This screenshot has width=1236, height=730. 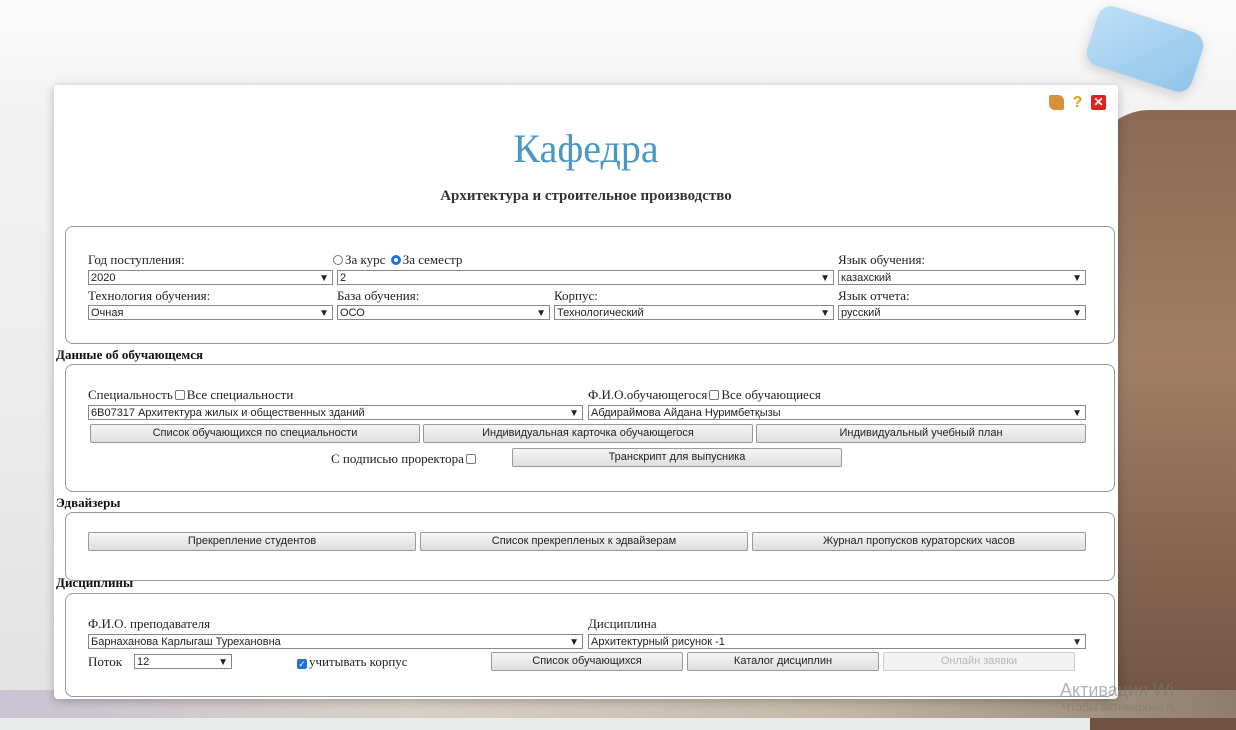 I want to click on report-lang-select: русский ▼, so click(x=962, y=312).